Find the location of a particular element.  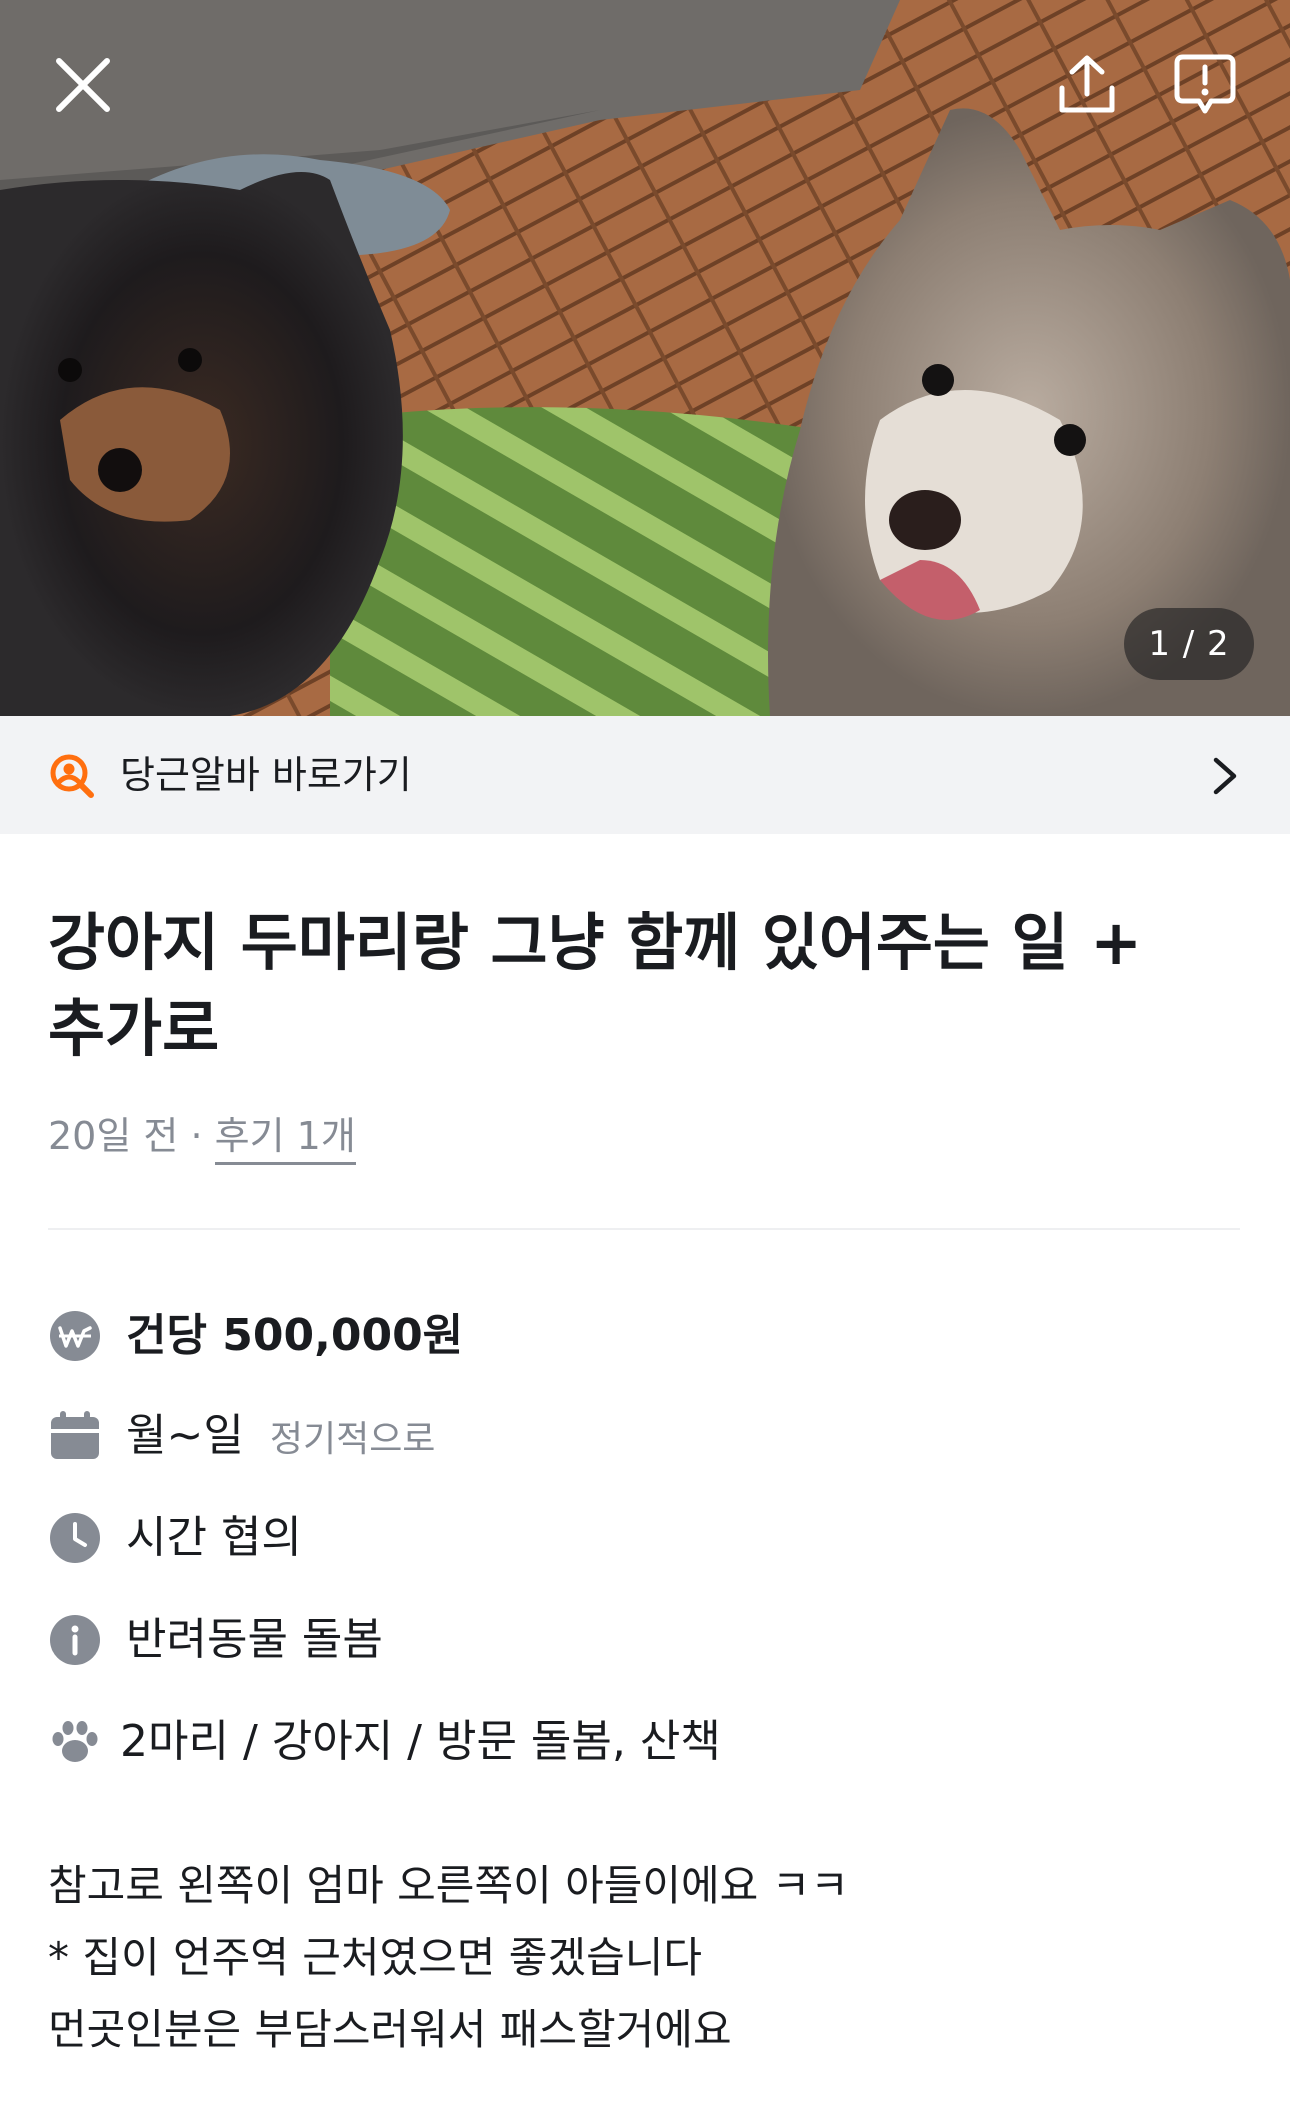

close-button is located at coordinates (83, 85).